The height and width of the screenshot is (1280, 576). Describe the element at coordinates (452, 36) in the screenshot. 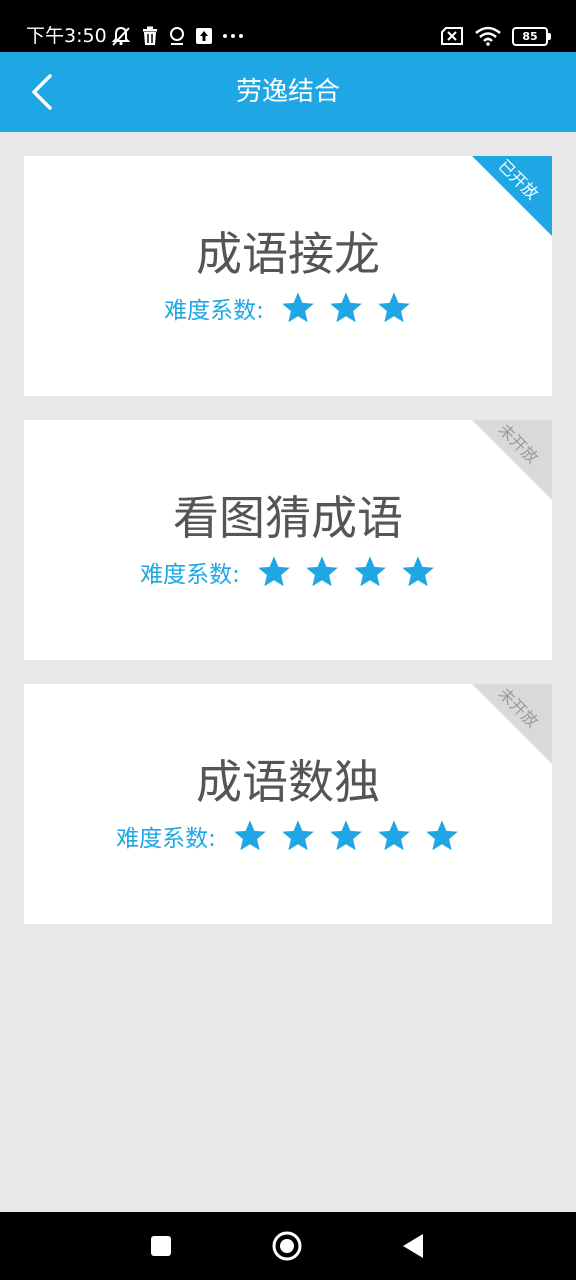

I see `no-sim-icon` at that location.